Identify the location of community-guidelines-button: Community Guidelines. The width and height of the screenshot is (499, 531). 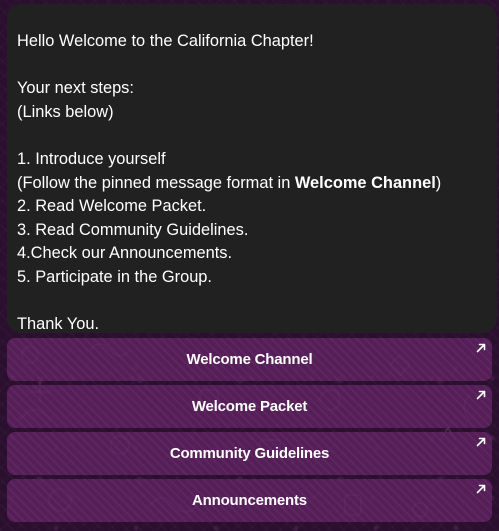
(249, 453).